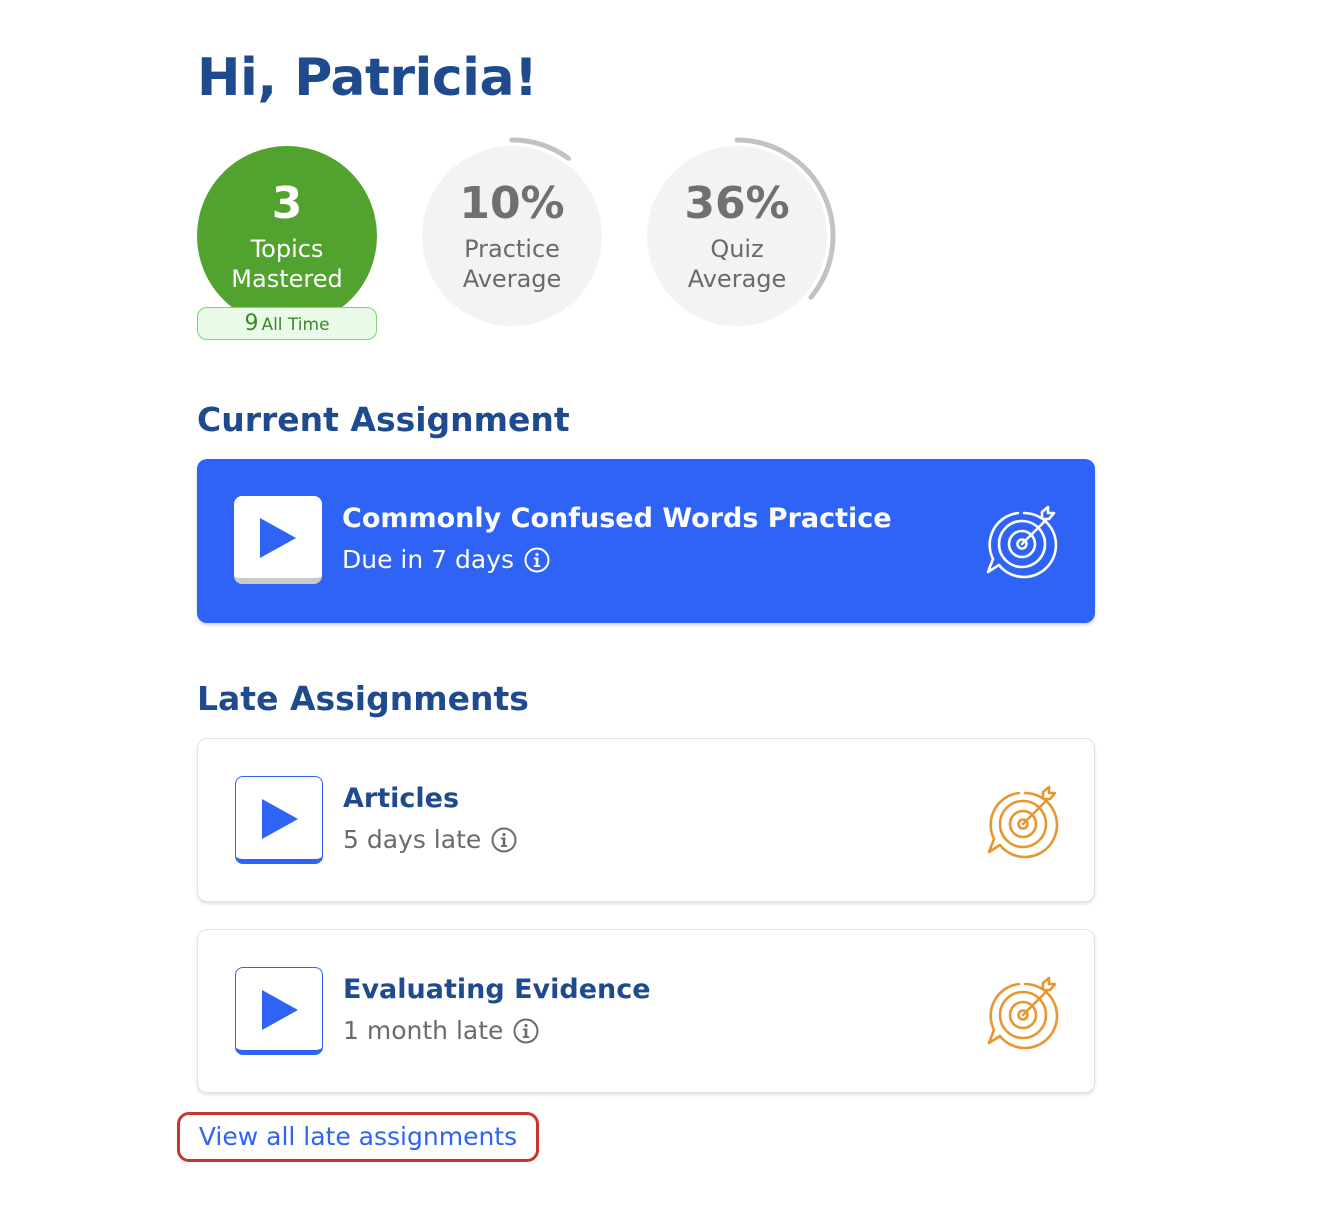  Describe the element at coordinates (512, 264) in the screenshot. I see `practice-average-label: Practice Average` at that location.